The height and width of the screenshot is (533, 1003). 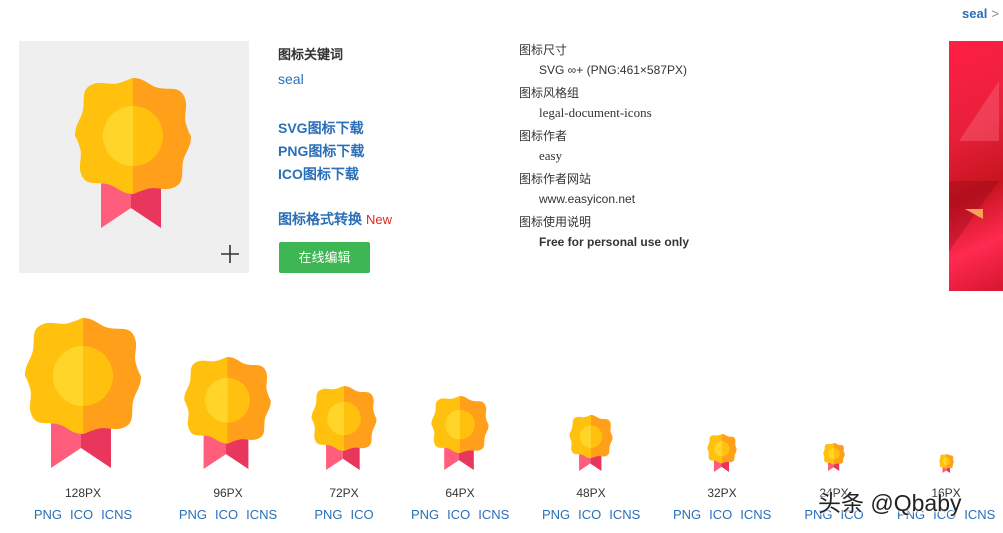 What do you see at coordinates (344, 514) in the screenshot?
I see `download-links: PNG ICO` at bounding box center [344, 514].